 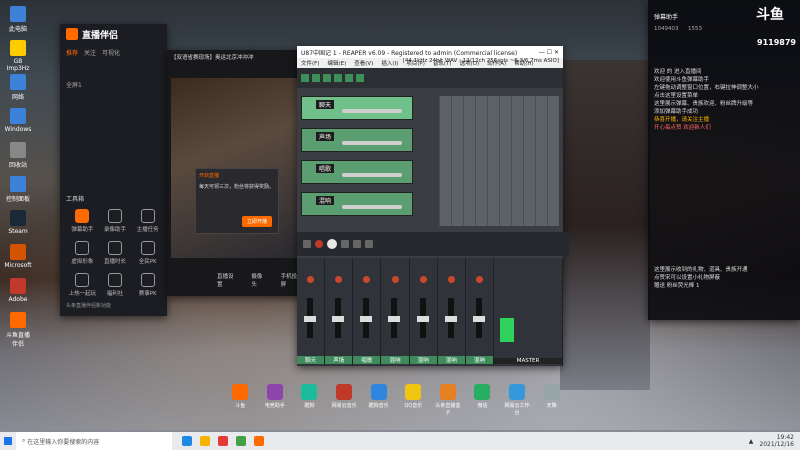 What do you see at coordinates (413, 406) in the screenshot?
I see `shortcut-label: QQ音乐` at bounding box center [413, 406].